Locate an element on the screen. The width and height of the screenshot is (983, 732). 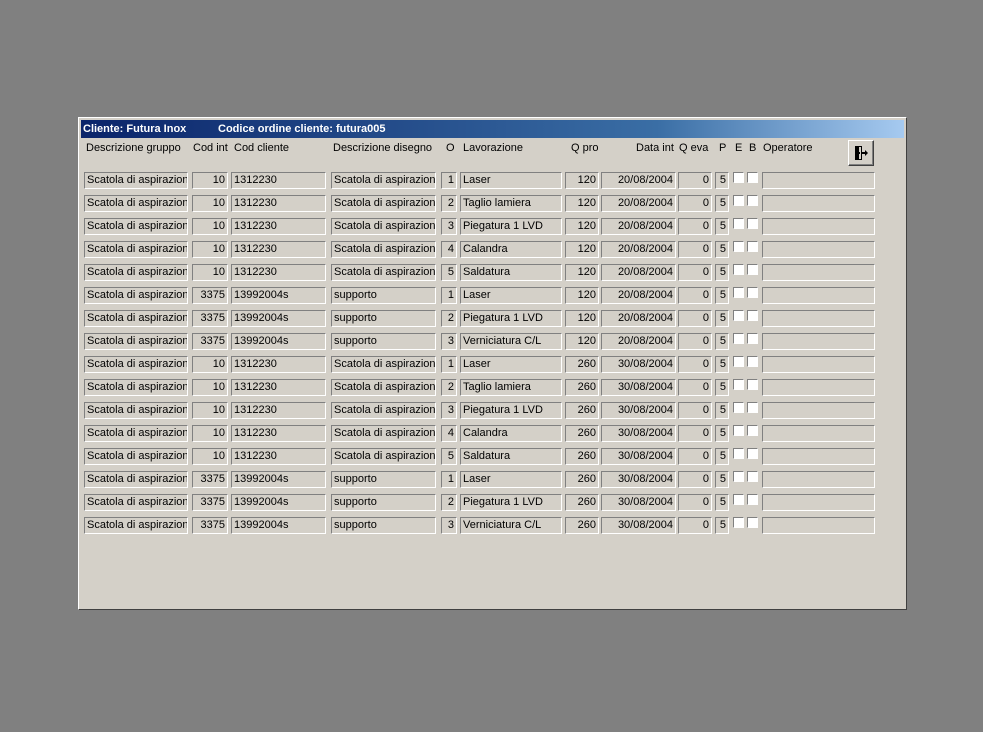
o-cell: 3 is located at coordinates (449, 410).